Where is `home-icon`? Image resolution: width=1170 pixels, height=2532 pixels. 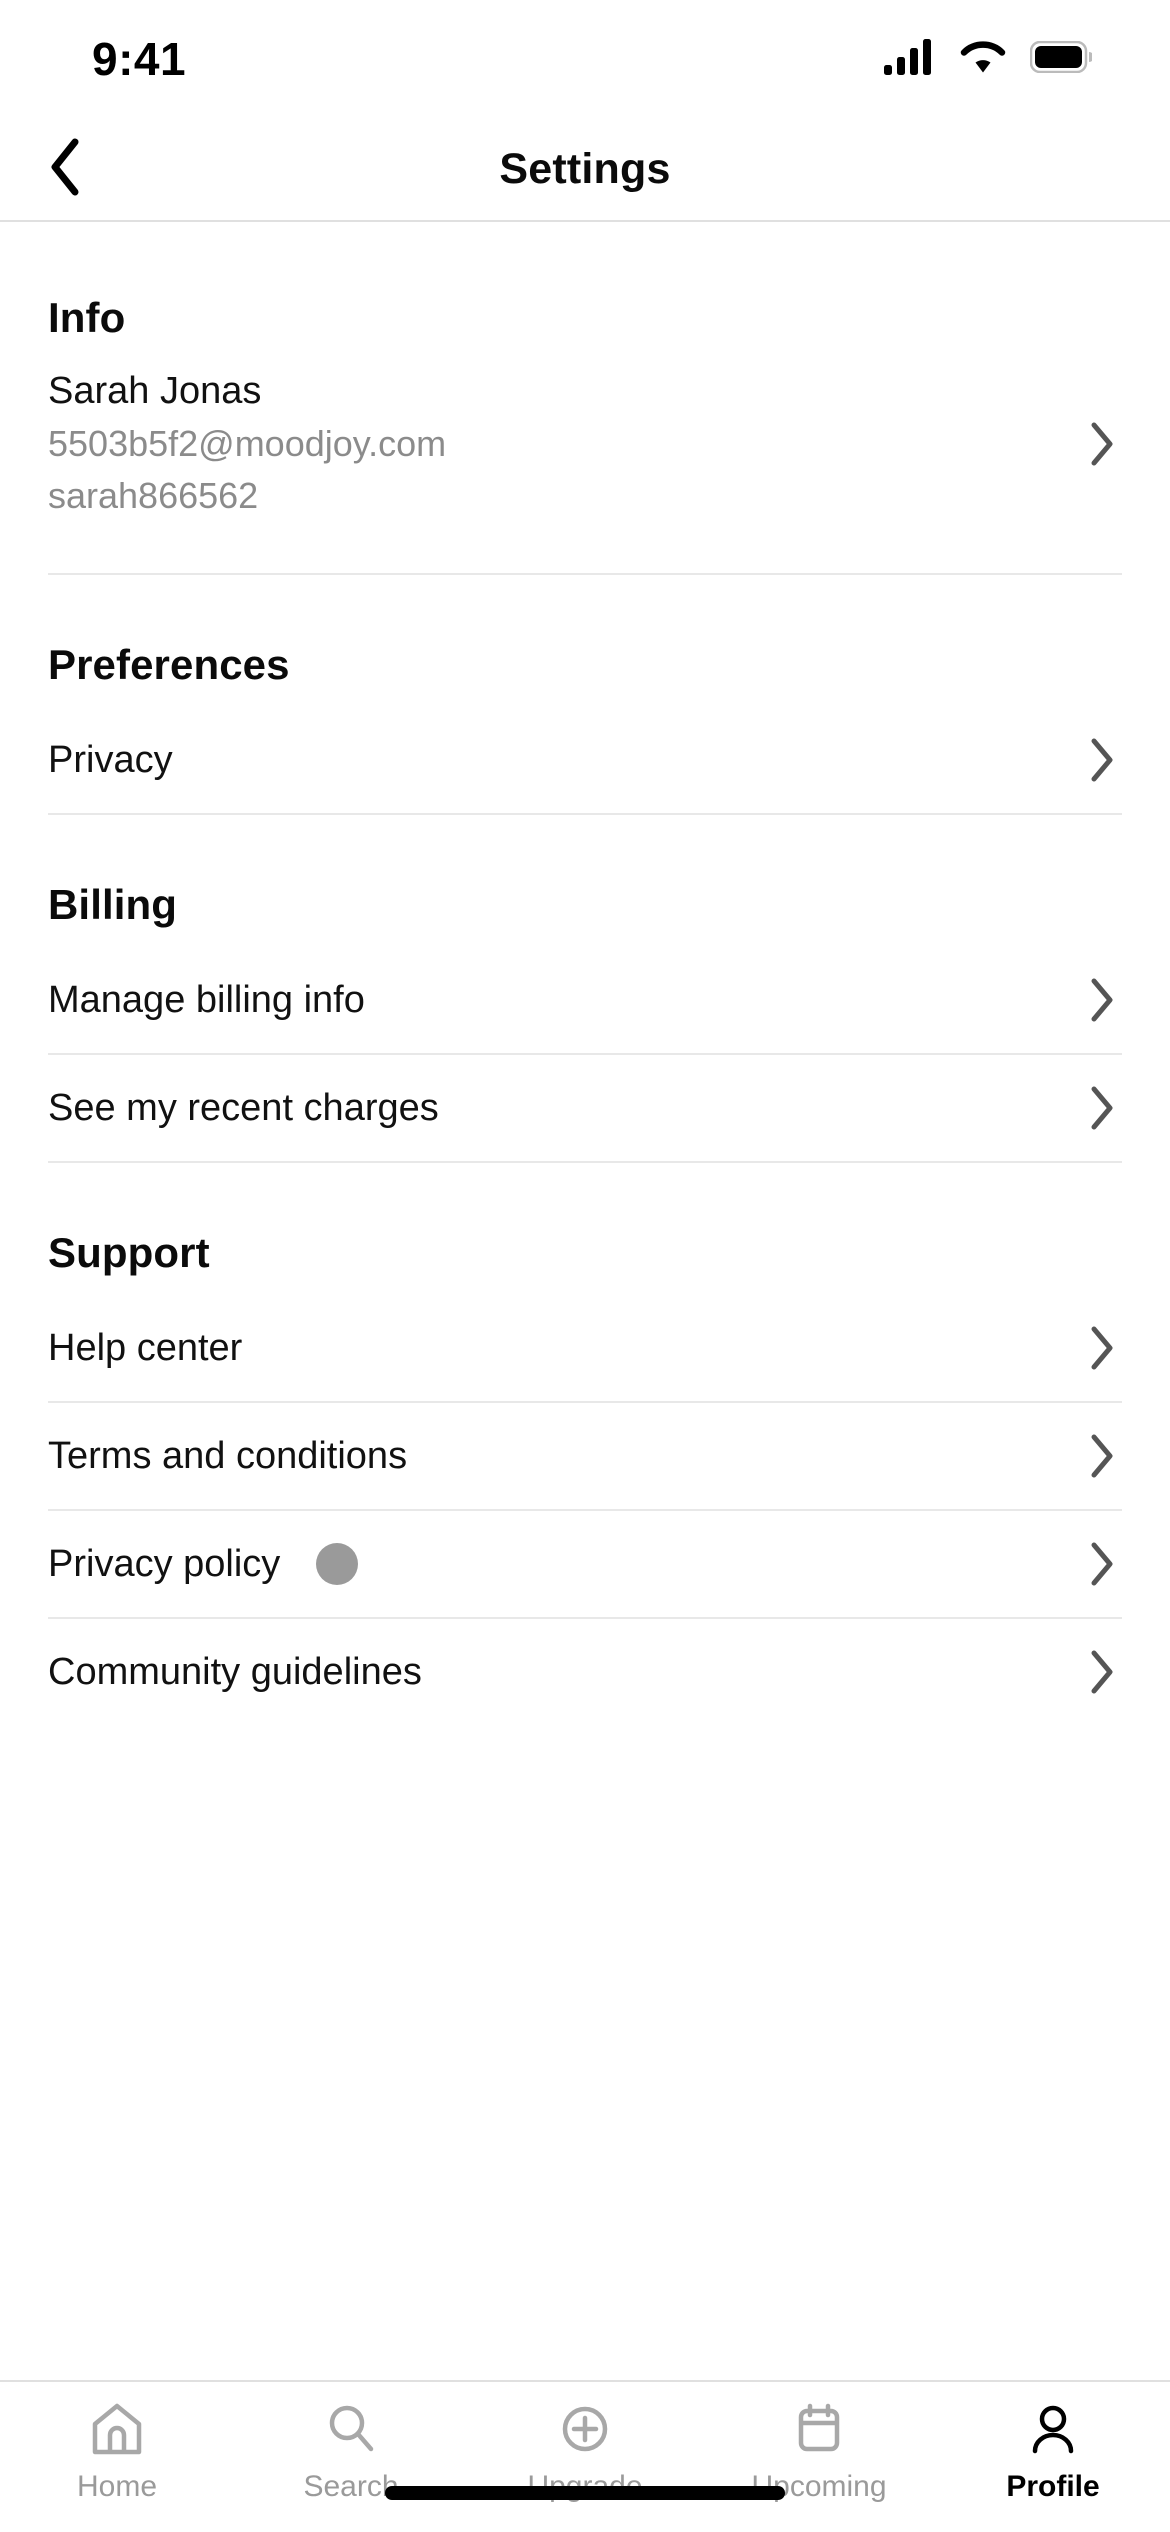
home-icon is located at coordinates (117, 2429).